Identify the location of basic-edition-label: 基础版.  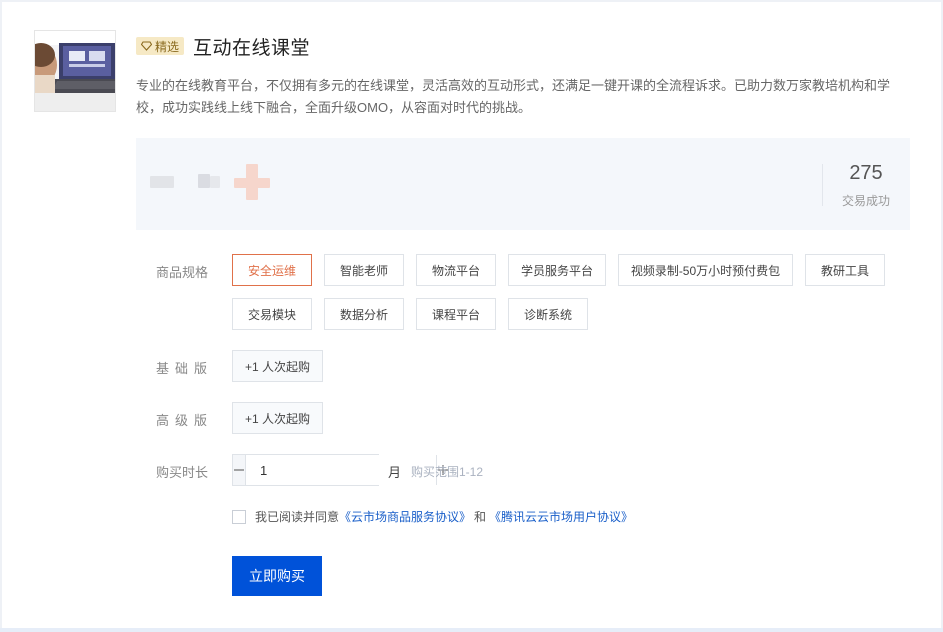
(185, 368).